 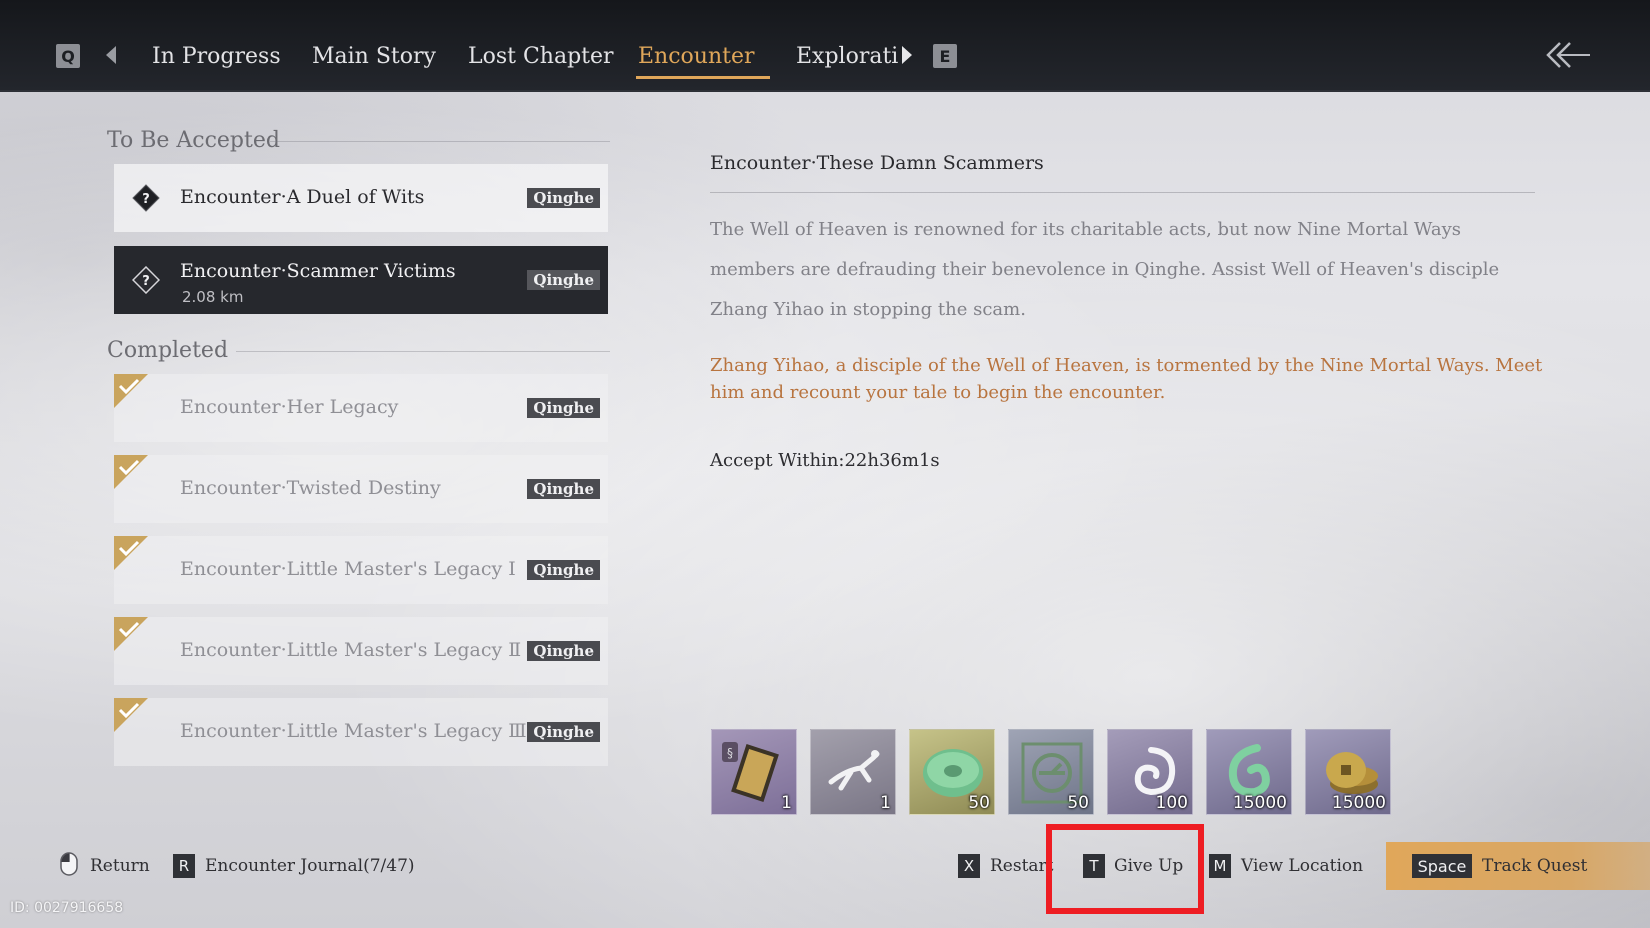 What do you see at coordinates (1535, 866) in the screenshot?
I see `track-quest-label: Track Quest` at bounding box center [1535, 866].